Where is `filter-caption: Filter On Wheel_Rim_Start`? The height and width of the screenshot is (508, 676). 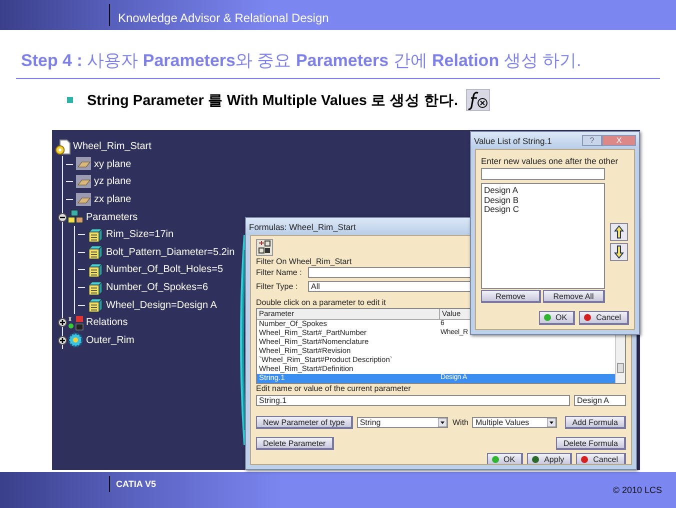
filter-caption: Filter On Wheel_Rim_Start is located at coordinates (304, 261).